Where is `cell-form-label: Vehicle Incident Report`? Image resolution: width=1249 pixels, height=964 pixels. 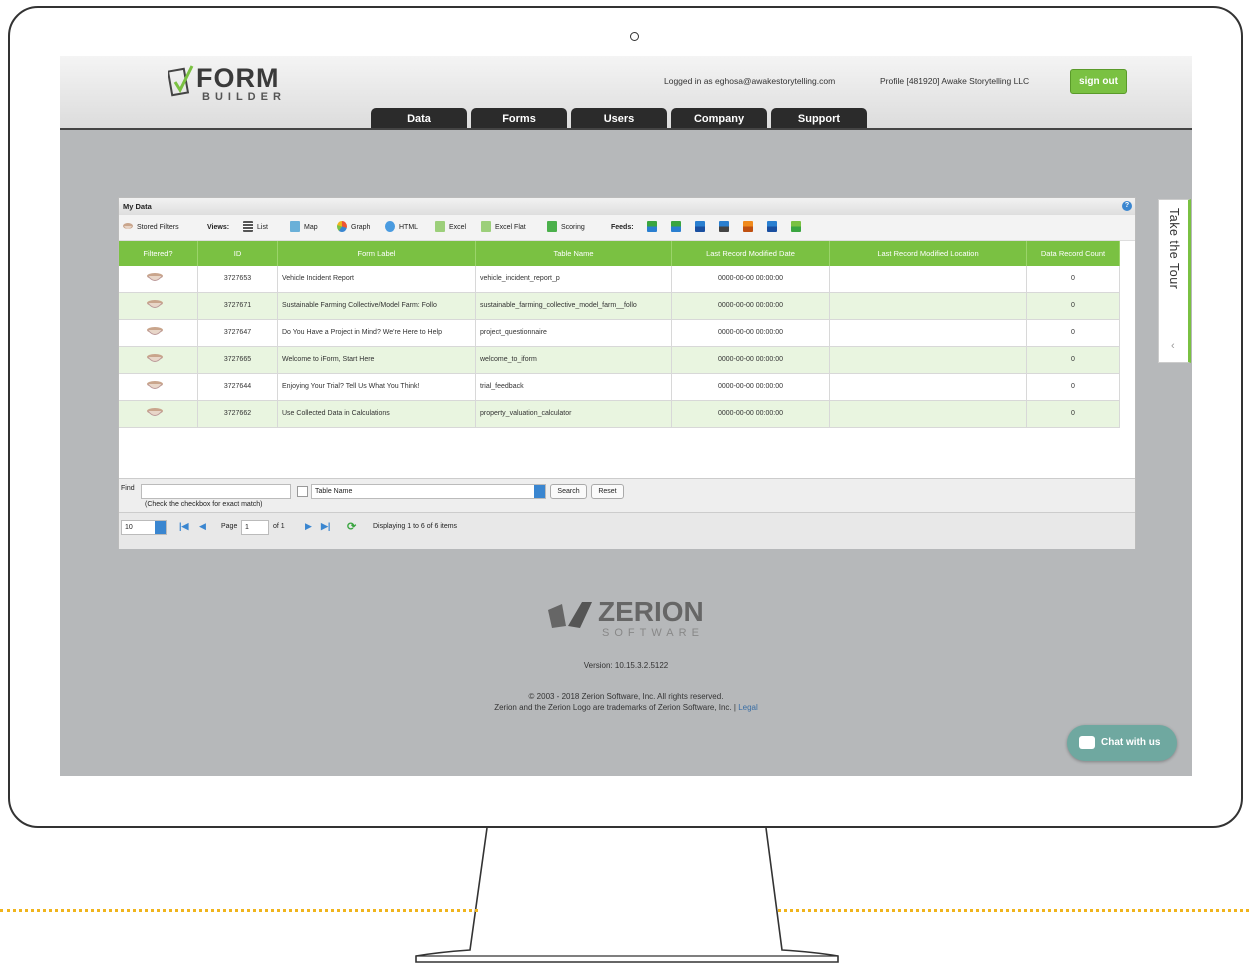 cell-form-label: Vehicle Incident Report is located at coordinates (377, 279).